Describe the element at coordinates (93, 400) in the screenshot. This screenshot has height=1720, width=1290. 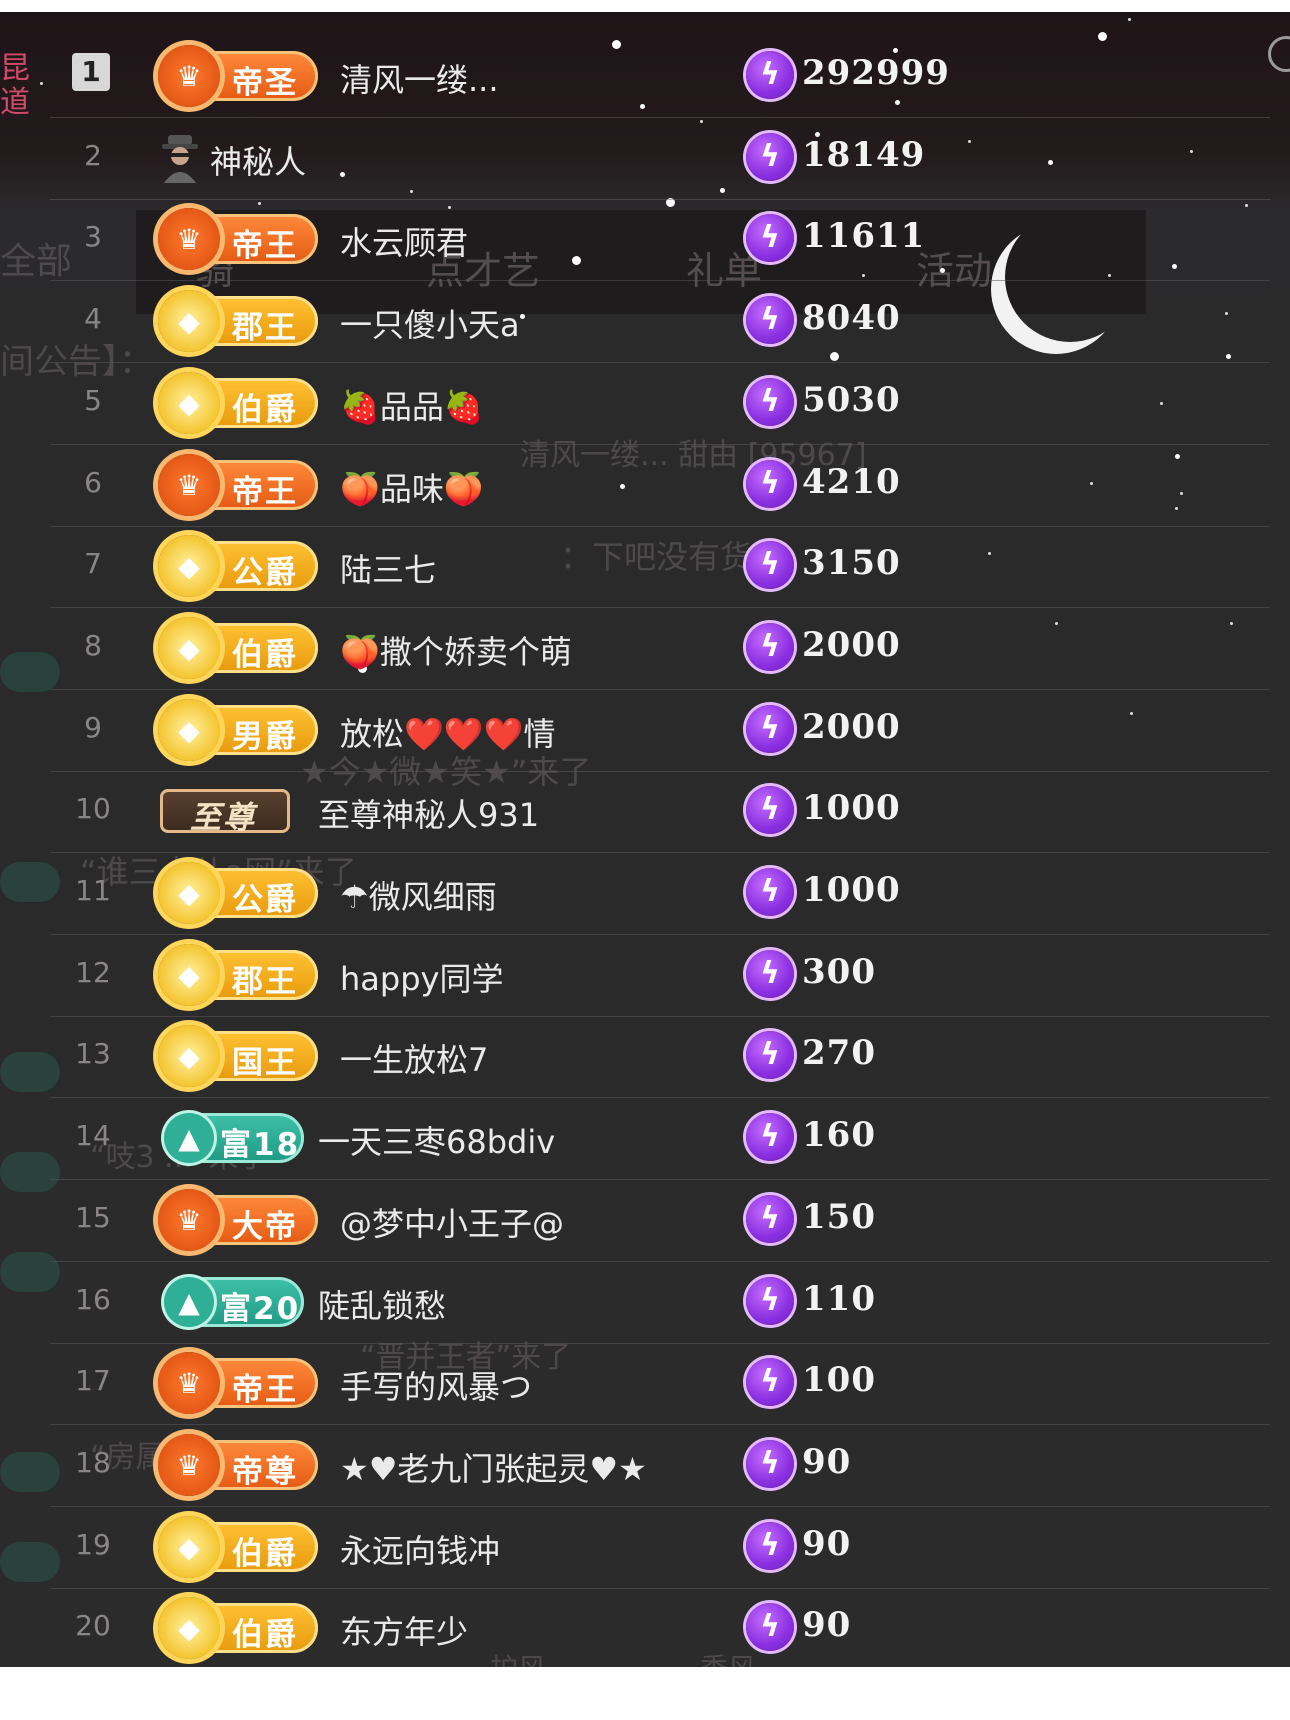
I see `rank-number: 5` at that location.